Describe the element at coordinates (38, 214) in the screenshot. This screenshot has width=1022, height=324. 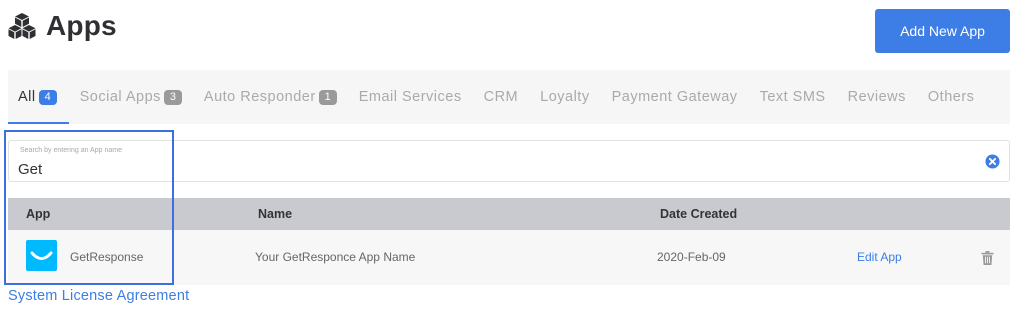
I see `column-header-app: App` at that location.